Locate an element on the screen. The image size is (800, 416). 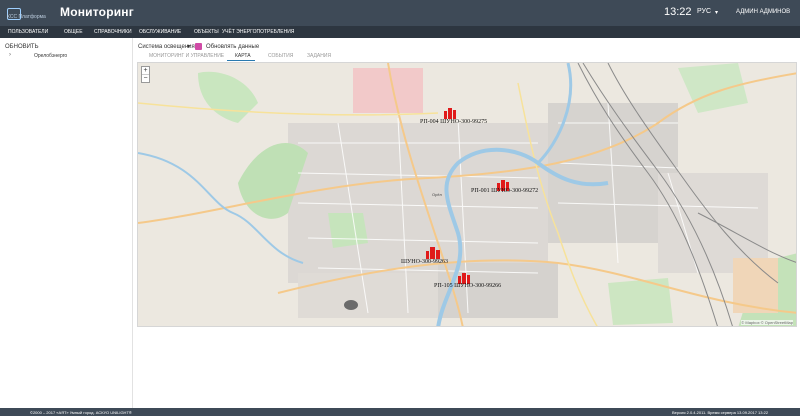
refresh-button: ОБНОВИТЬ is located at coordinates (22, 47).